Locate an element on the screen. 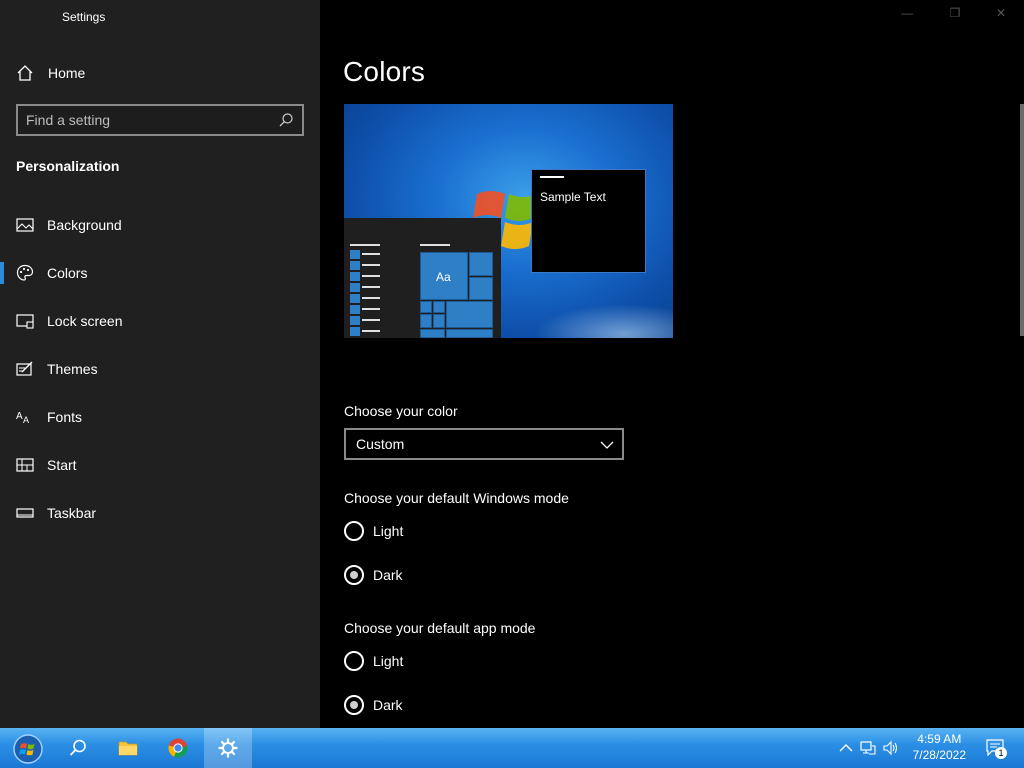  sidebar-item-colors: Colors is located at coordinates (160, 273).